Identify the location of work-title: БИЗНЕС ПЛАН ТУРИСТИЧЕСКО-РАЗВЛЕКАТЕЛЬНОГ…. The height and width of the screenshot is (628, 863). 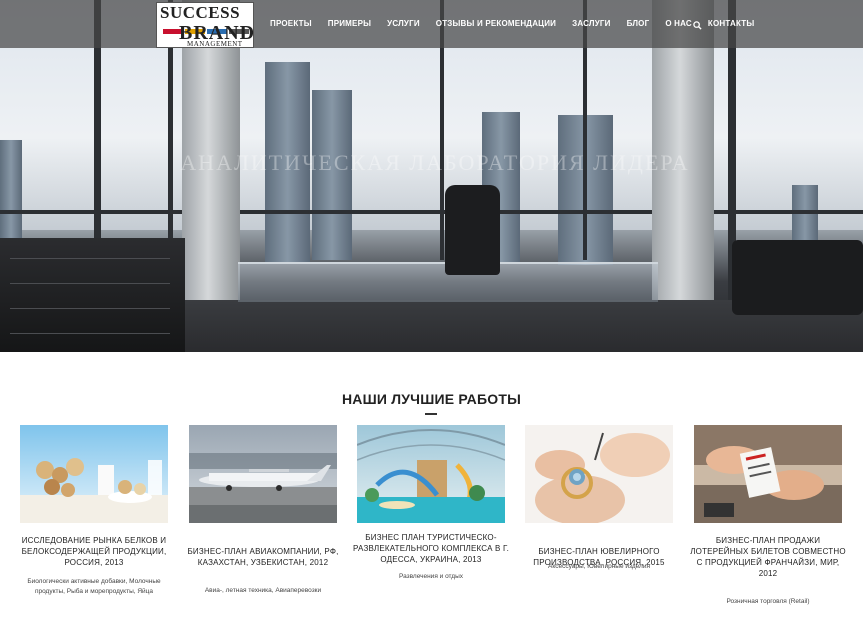
(431, 548).